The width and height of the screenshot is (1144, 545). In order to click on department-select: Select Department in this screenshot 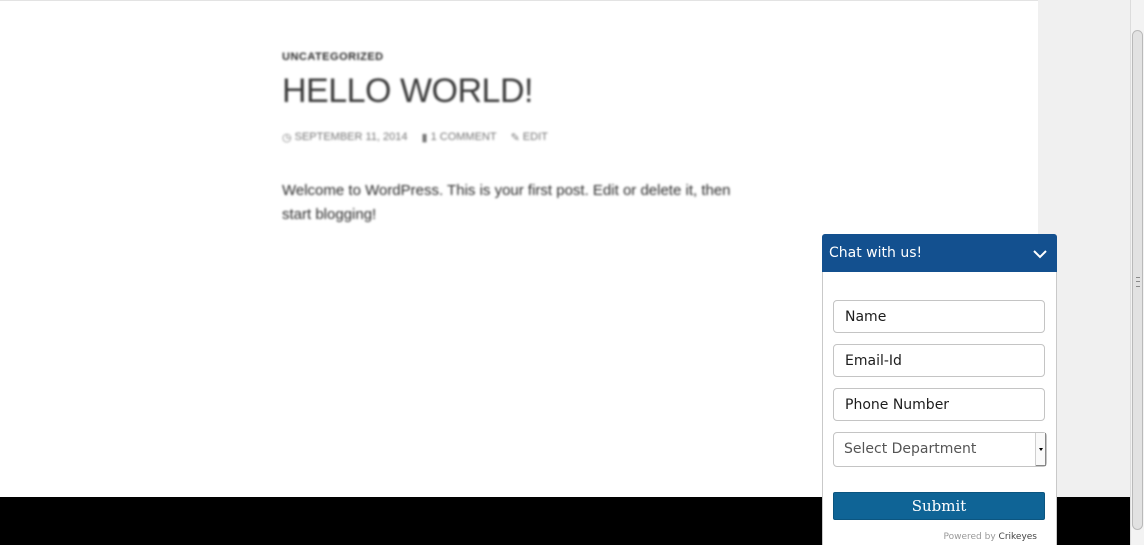, I will do `click(940, 449)`.